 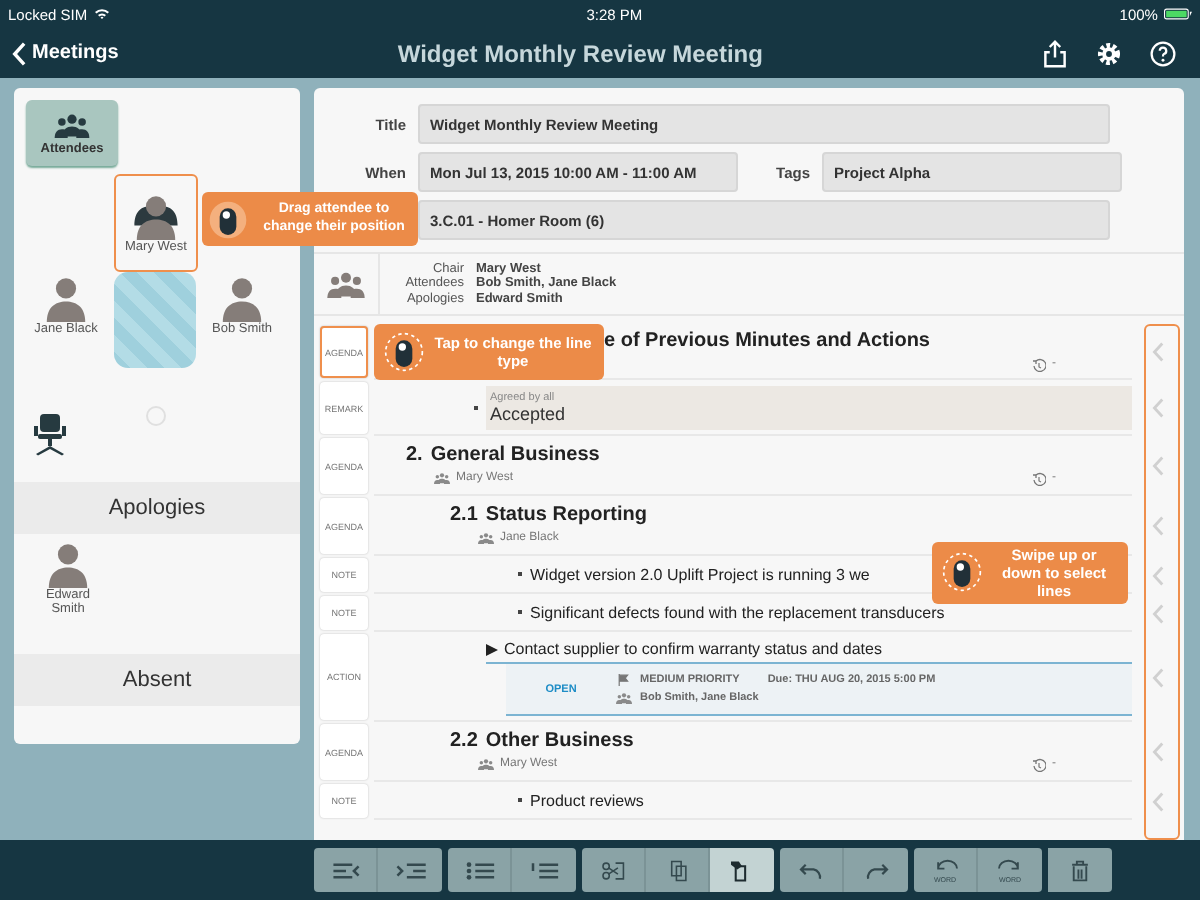 What do you see at coordinates (101, 14) in the screenshot?
I see `wifi-icon` at bounding box center [101, 14].